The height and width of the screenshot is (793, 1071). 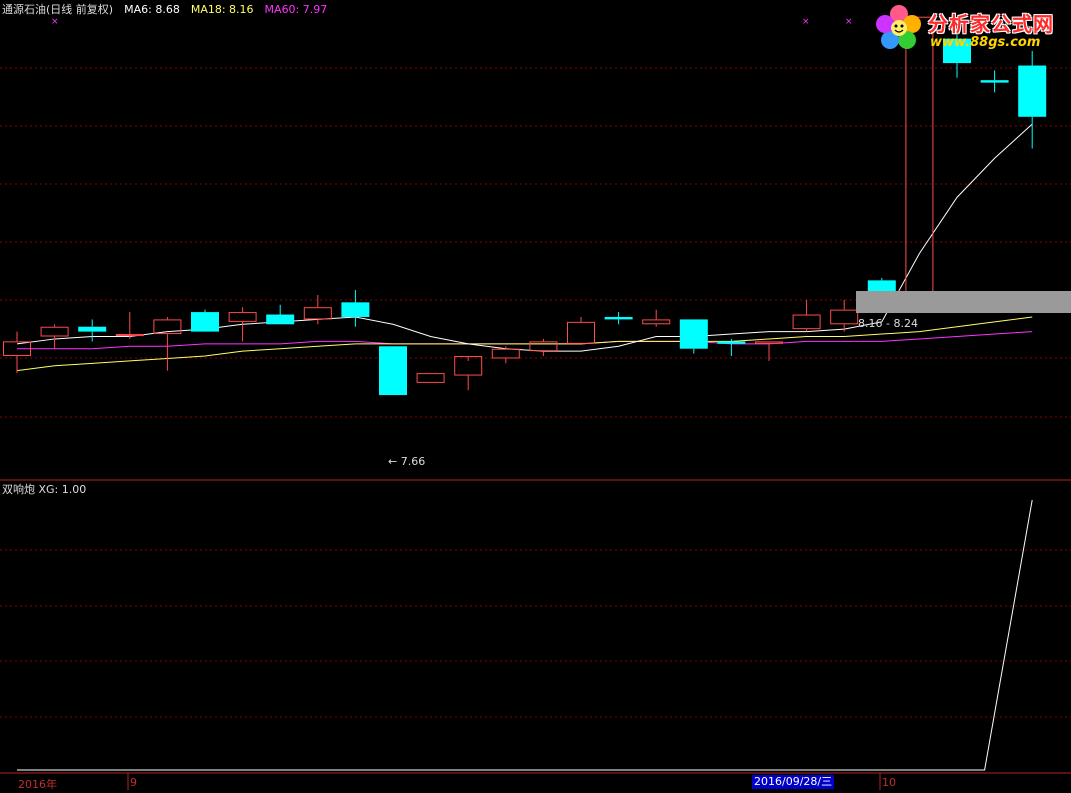 What do you see at coordinates (58, 9) in the screenshot?
I see `stock-title: 通源石油(日线 前复权)` at bounding box center [58, 9].